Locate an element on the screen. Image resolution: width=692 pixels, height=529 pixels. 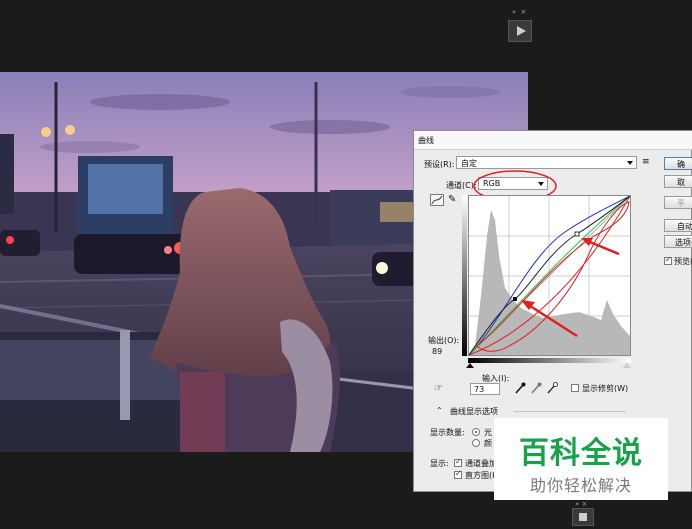
curve-graph is located at coordinates (549, 275).